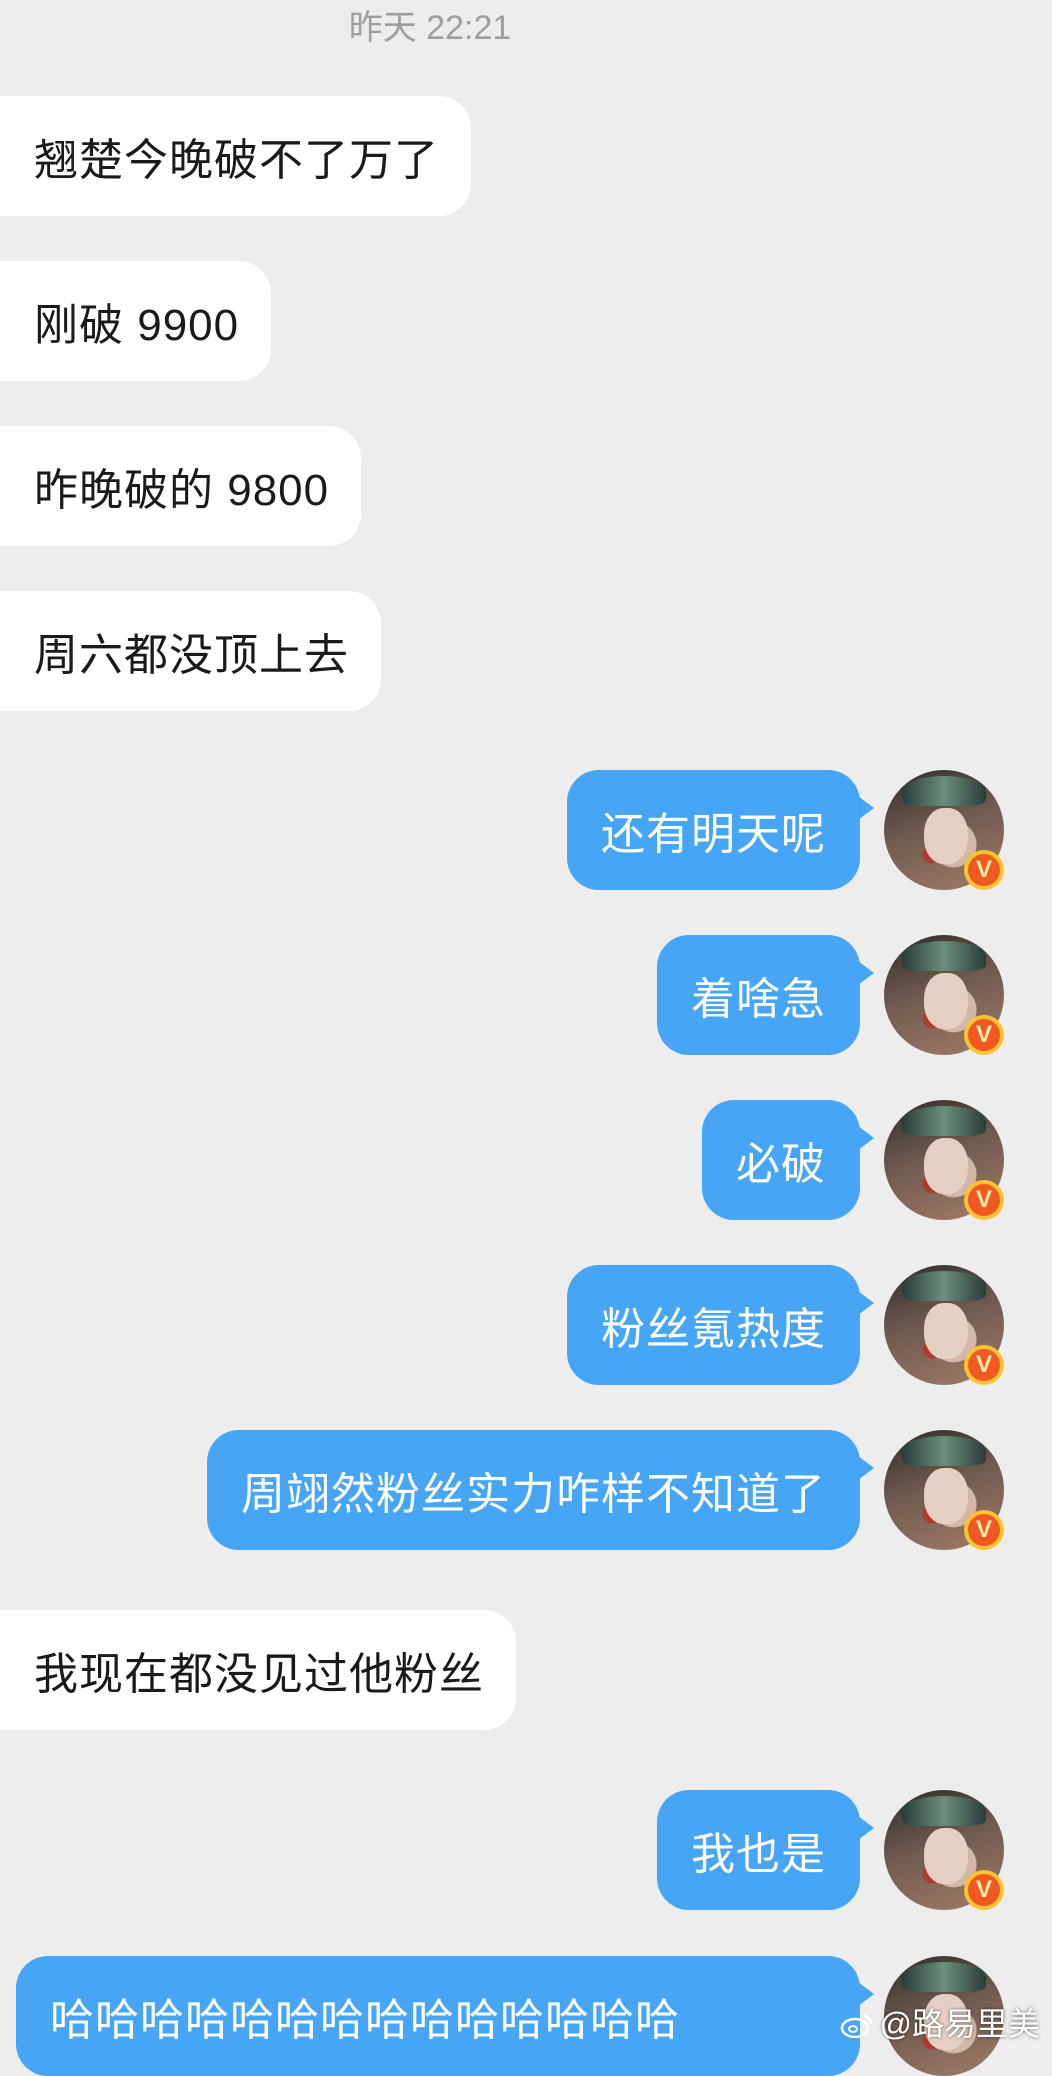 This screenshot has width=1052, height=2076. What do you see at coordinates (445, 2016) in the screenshot?
I see `message-bubble-outgoing: 哈哈哈哈哈哈哈哈哈哈哈哈哈哈` at bounding box center [445, 2016].